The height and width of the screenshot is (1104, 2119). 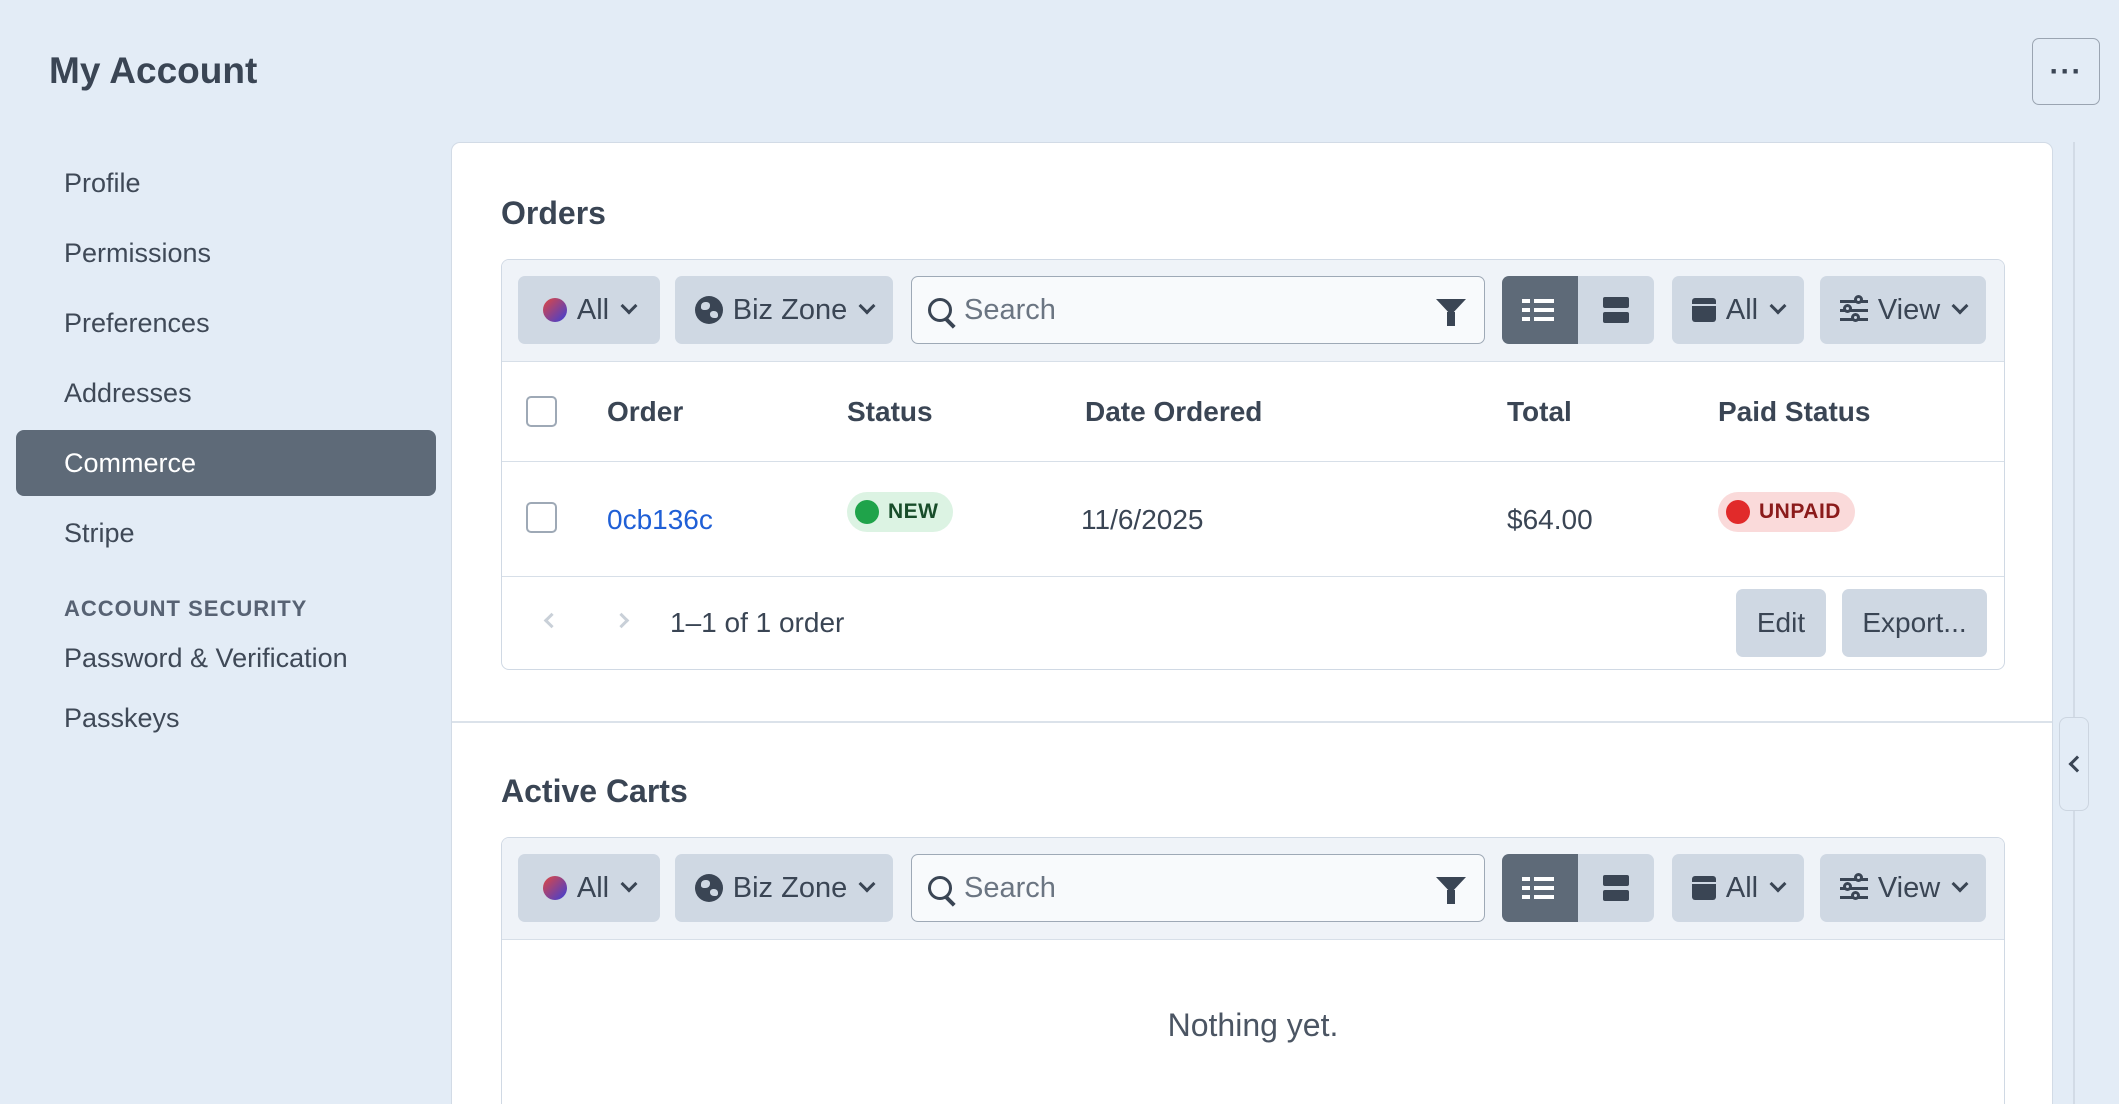 What do you see at coordinates (1550, 519) in the screenshot?
I see `order-total: $64.00` at bounding box center [1550, 519].